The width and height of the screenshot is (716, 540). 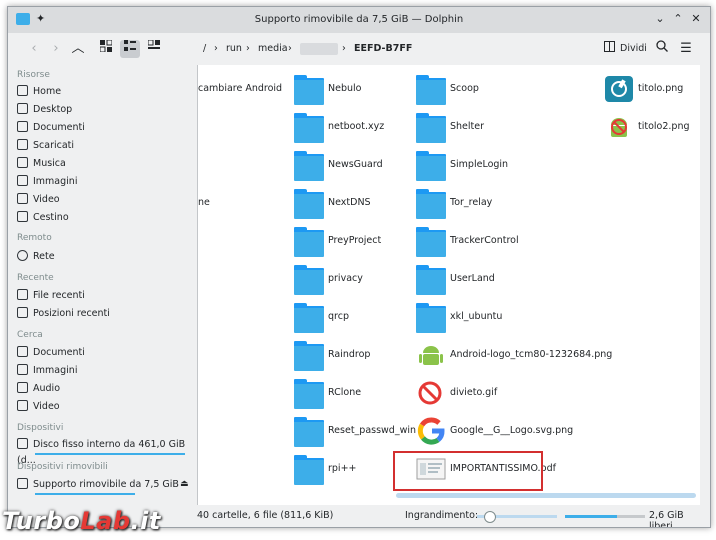 I want to click on usb-drive-icon, so click(x=22, y=483).